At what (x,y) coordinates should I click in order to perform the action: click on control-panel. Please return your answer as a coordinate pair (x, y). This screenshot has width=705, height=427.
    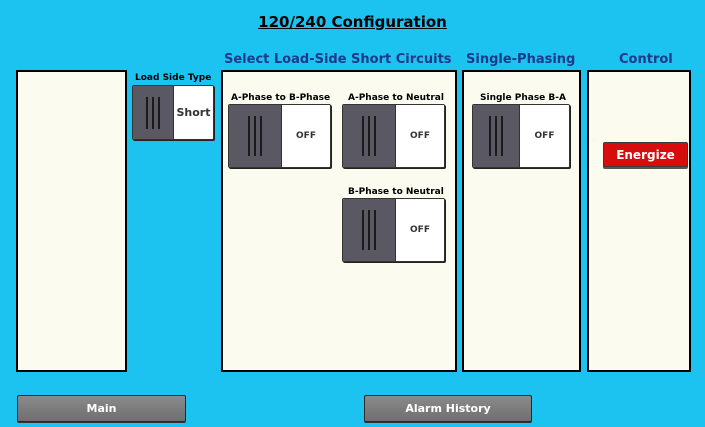
    Looking at the image, I should click on (639, 221).